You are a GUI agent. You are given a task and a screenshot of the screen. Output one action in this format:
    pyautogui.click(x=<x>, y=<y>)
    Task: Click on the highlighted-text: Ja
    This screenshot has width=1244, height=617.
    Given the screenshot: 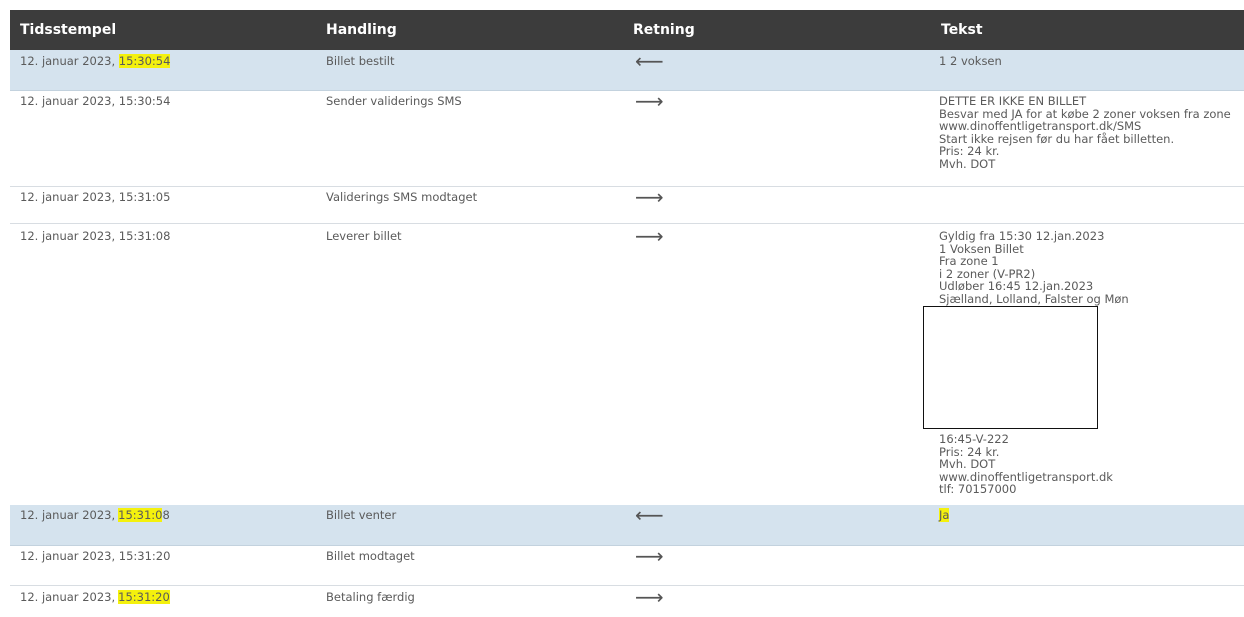 What is the action you would take?
    pyautogui.click(x=944, y=515)
    